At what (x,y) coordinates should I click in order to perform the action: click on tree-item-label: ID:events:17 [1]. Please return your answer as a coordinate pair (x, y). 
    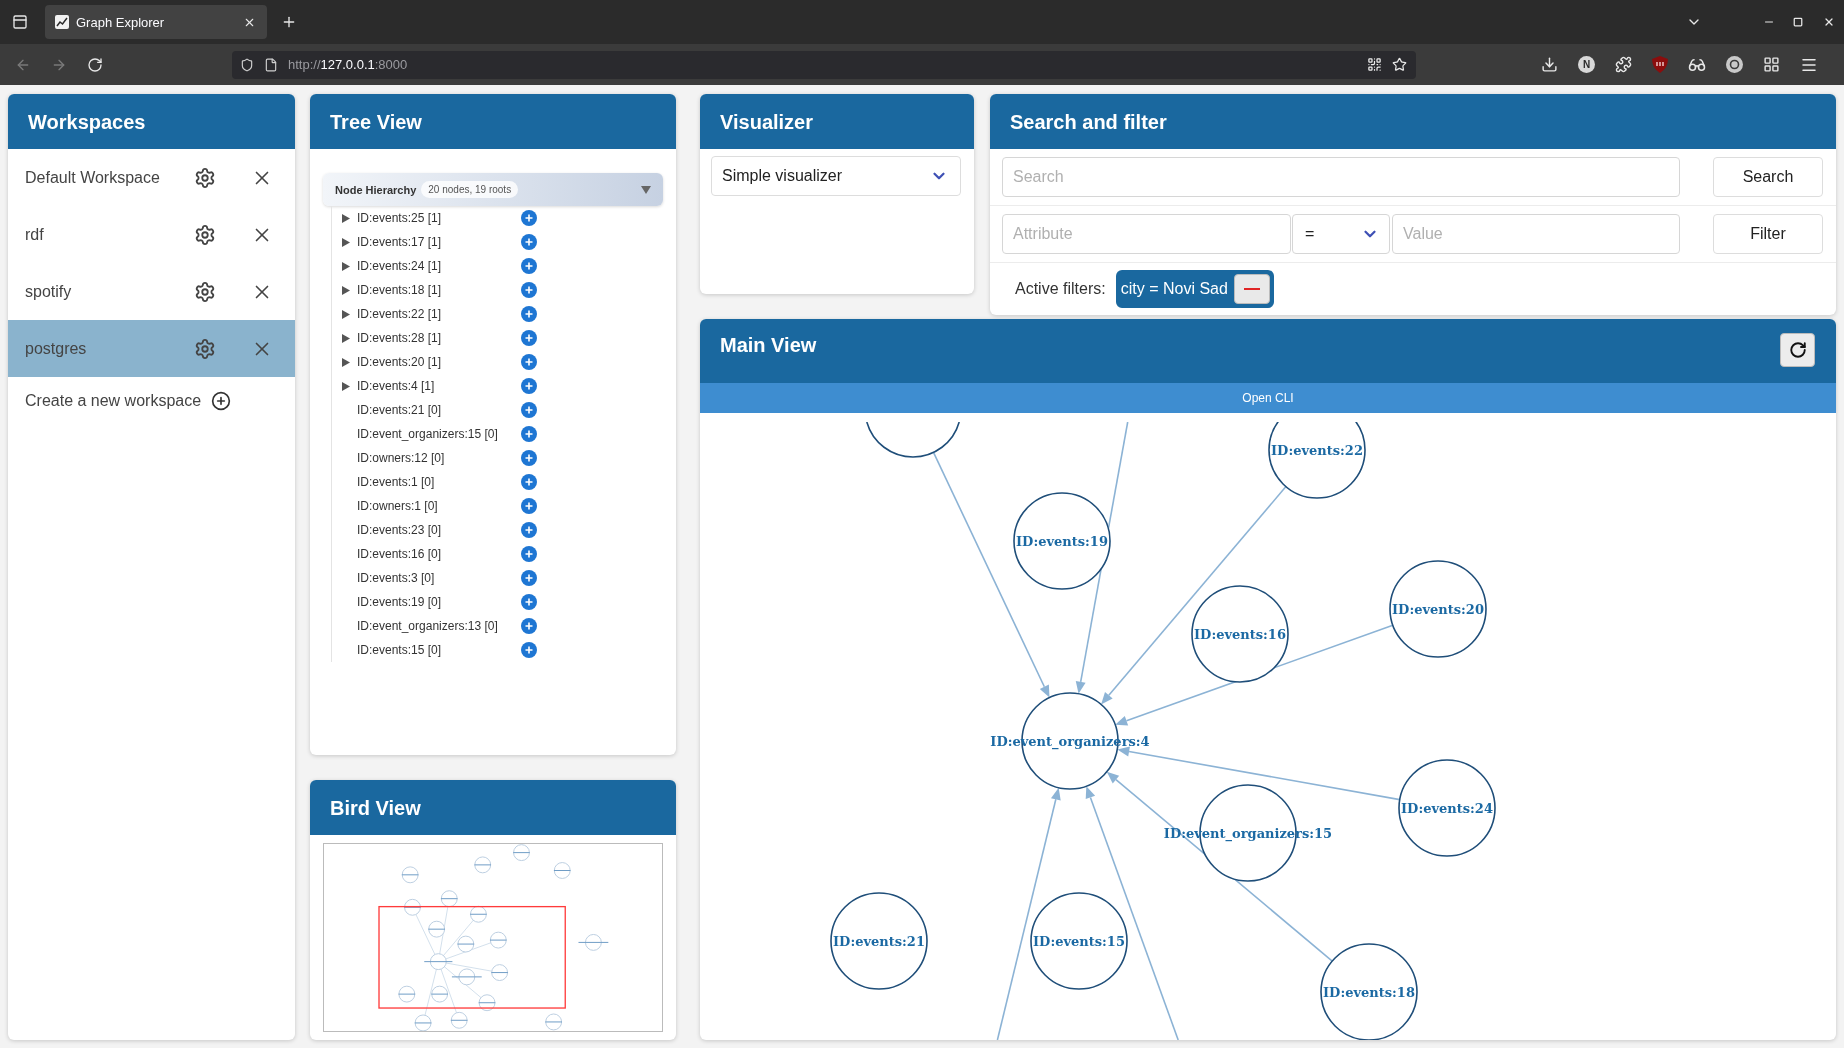
    Looking at the image, I should click on (439, 242).